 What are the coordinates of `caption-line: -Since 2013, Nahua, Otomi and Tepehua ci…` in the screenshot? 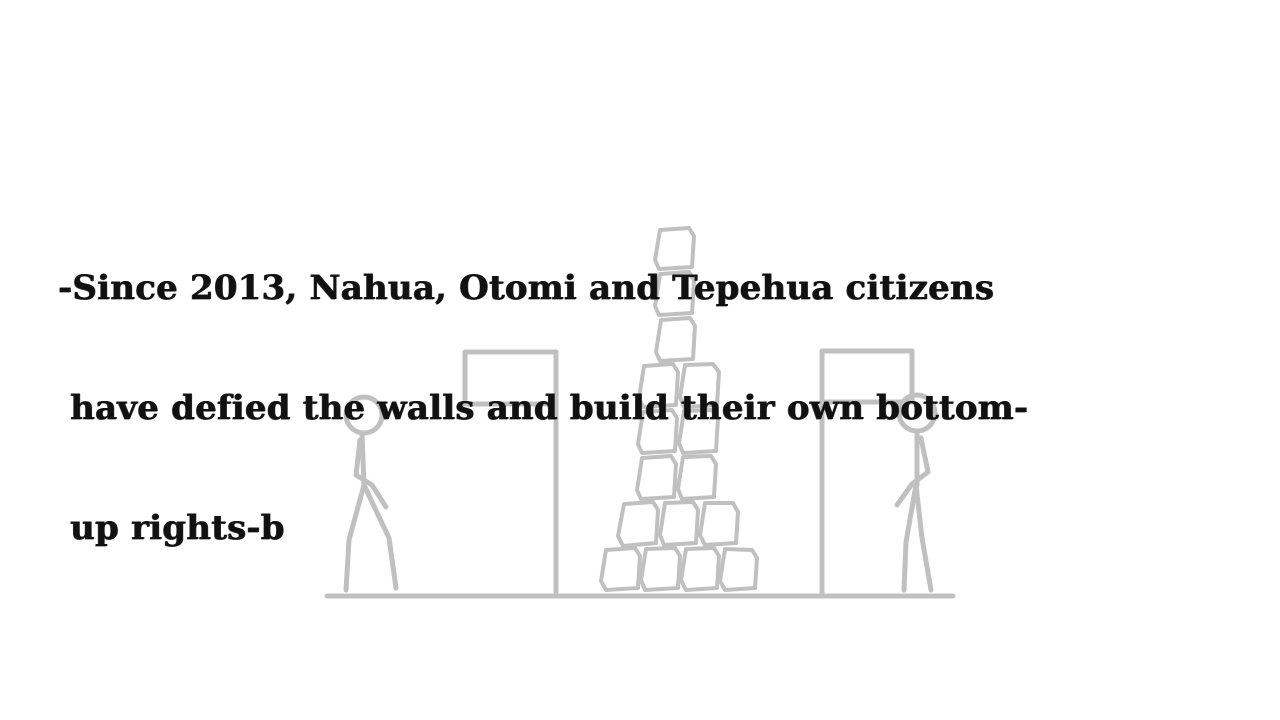 It's located at (526, 288).